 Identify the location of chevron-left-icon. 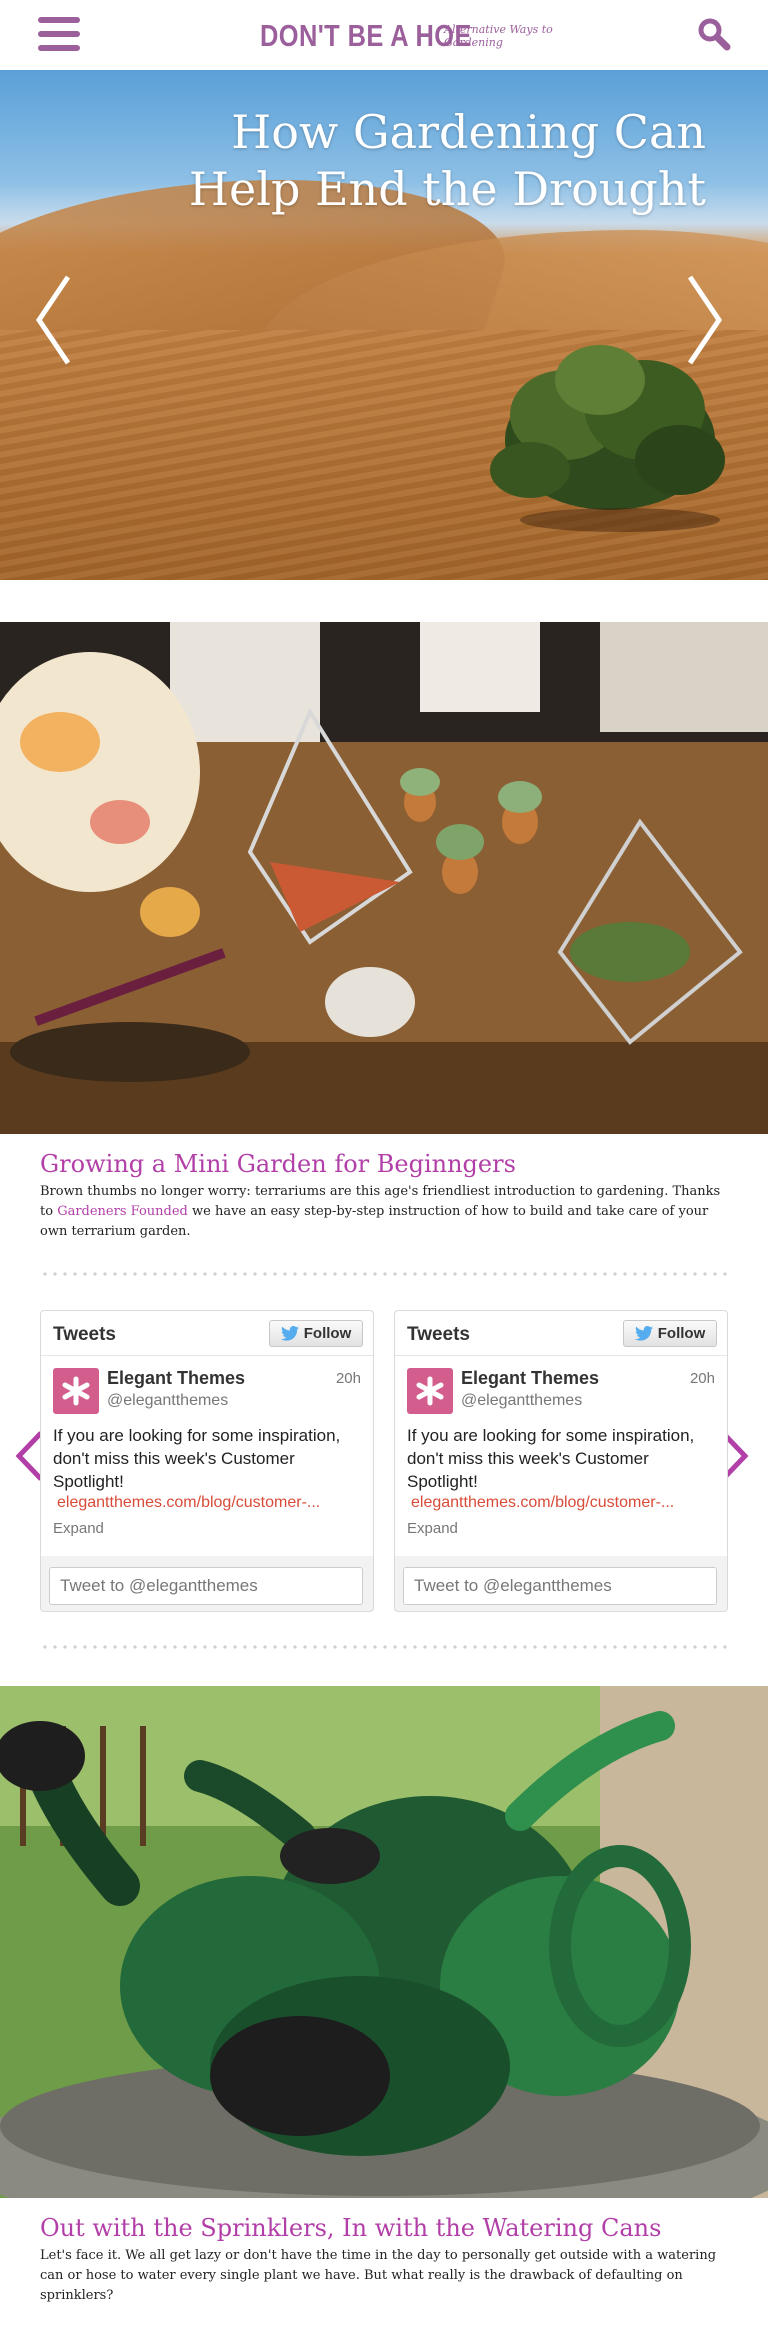
(53, 320).